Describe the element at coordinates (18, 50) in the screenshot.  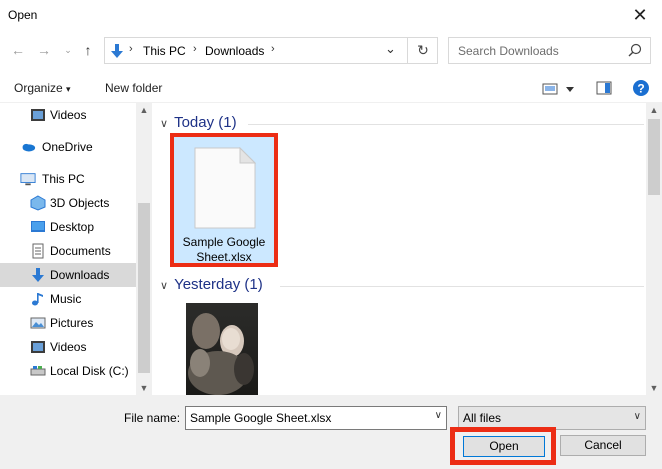
I see `back-arrow-icon: ←` at that location.